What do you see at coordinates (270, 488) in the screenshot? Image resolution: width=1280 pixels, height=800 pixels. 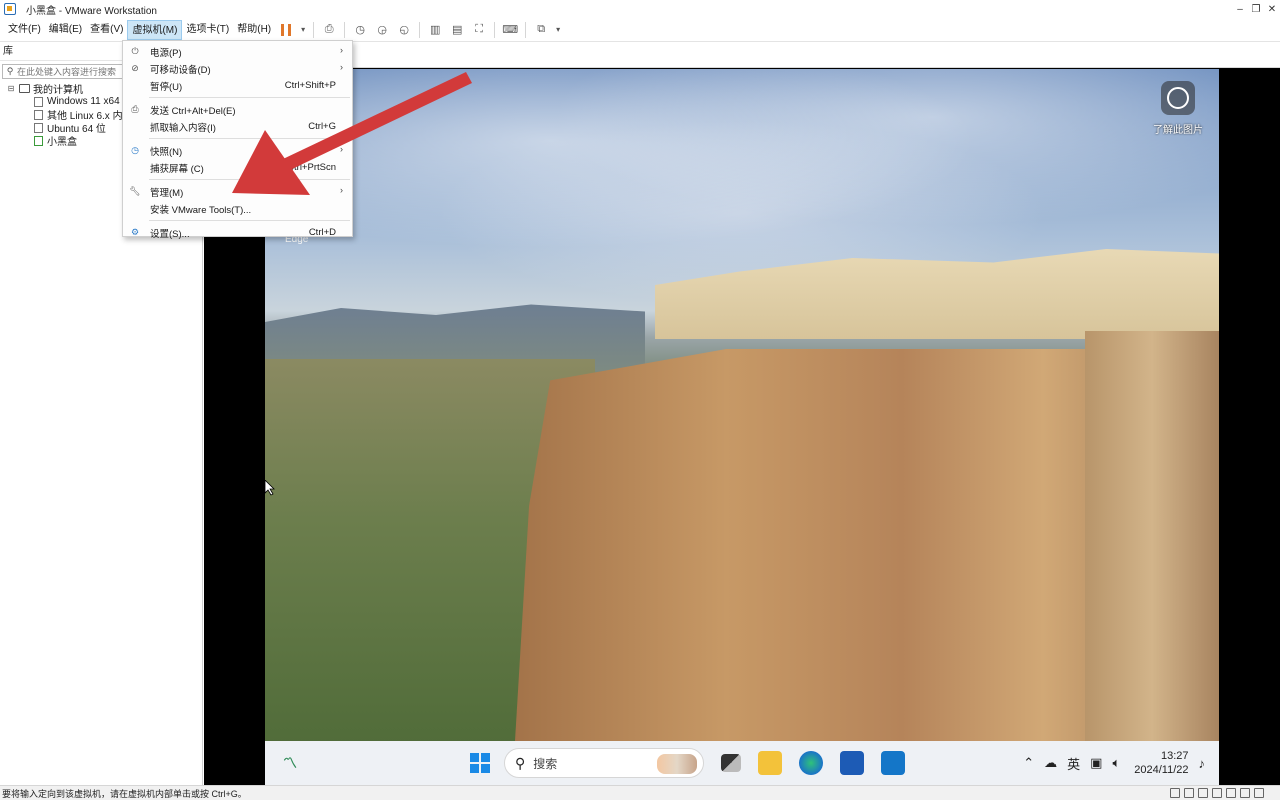 I see `mouse-cursor-icon` at bounding box center [270, 488].